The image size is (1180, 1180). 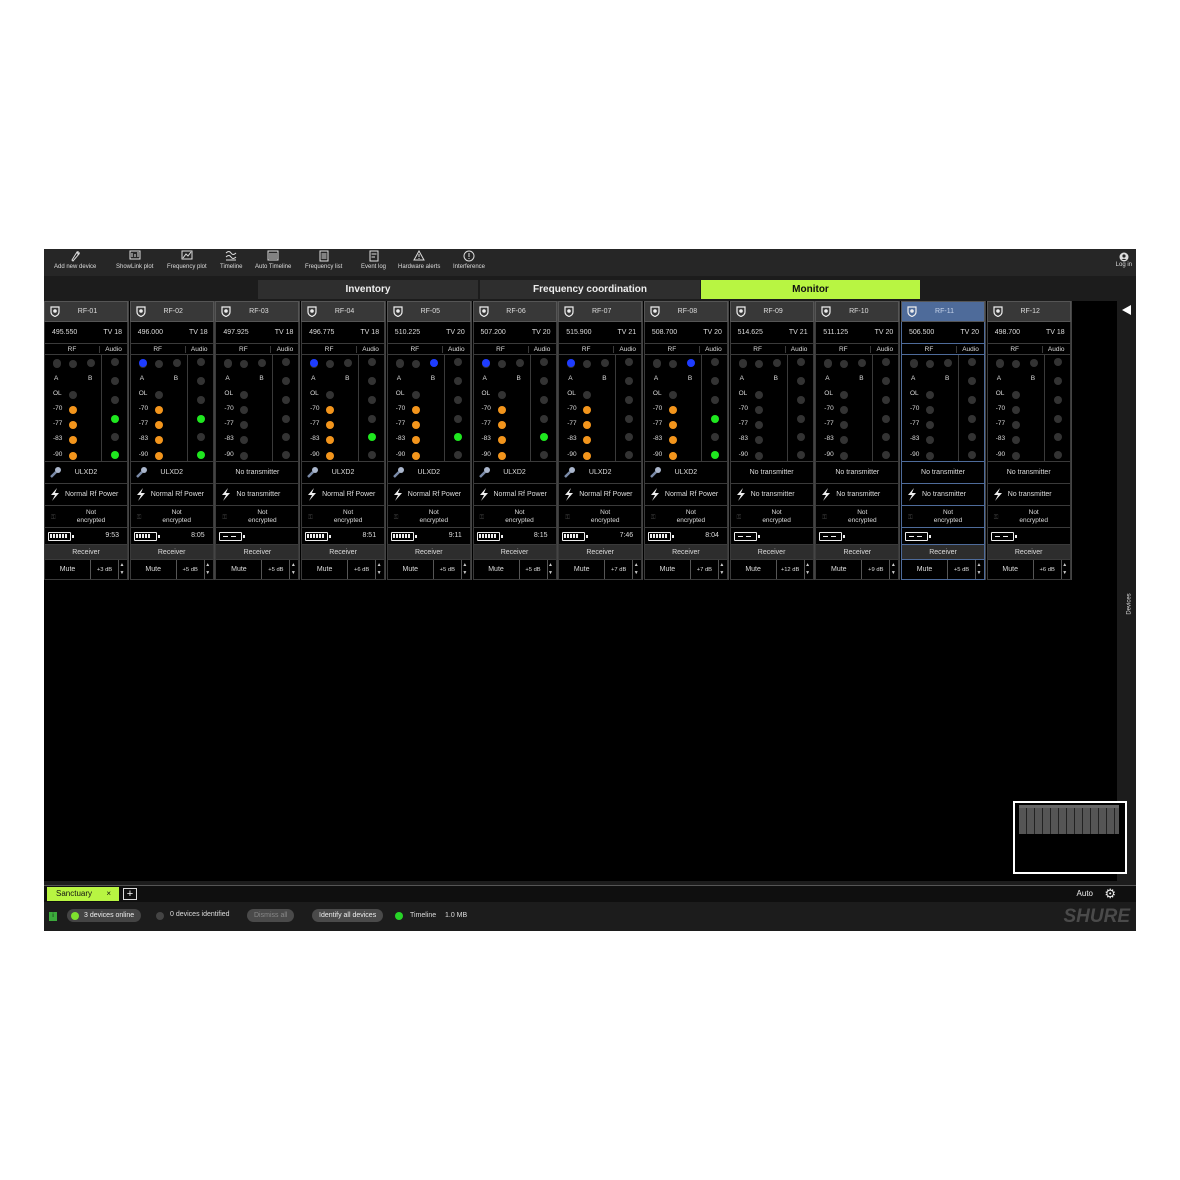 I want to click on close-tab-icon: ×, so click(x=108, y=894).